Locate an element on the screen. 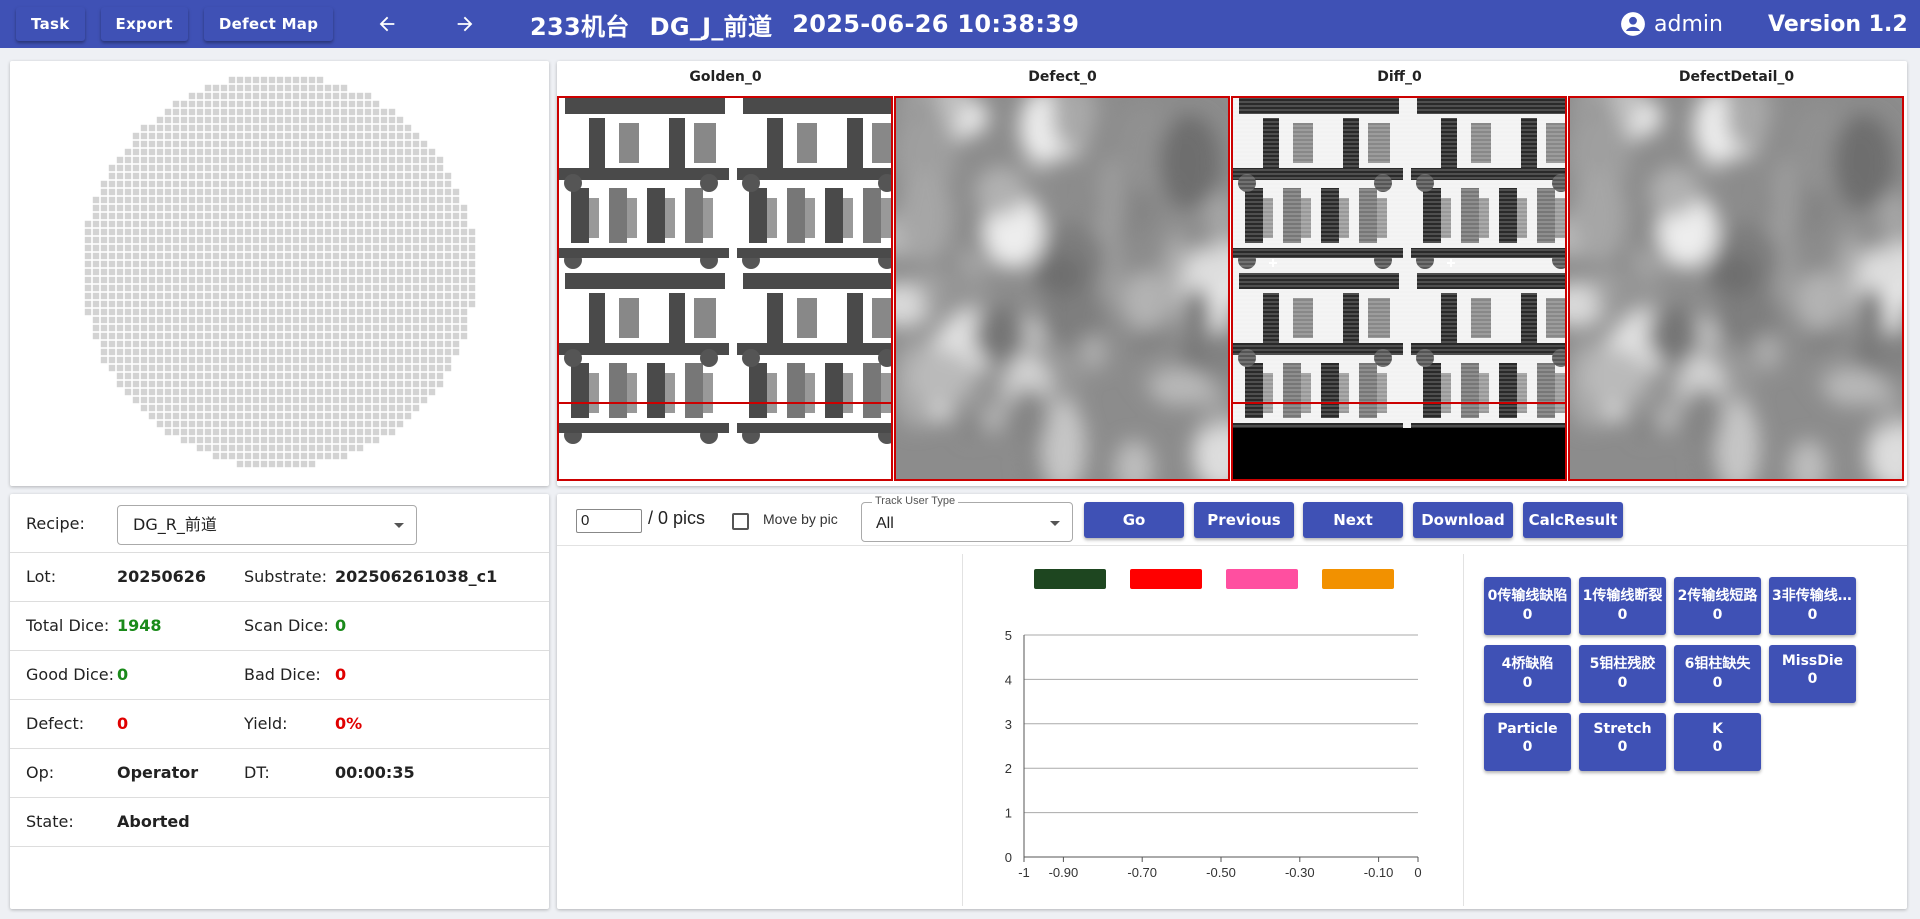 The width and height of the screenshot is (1920, 919). defect-type-name: Stretch is located at coordinates (1622, 729).